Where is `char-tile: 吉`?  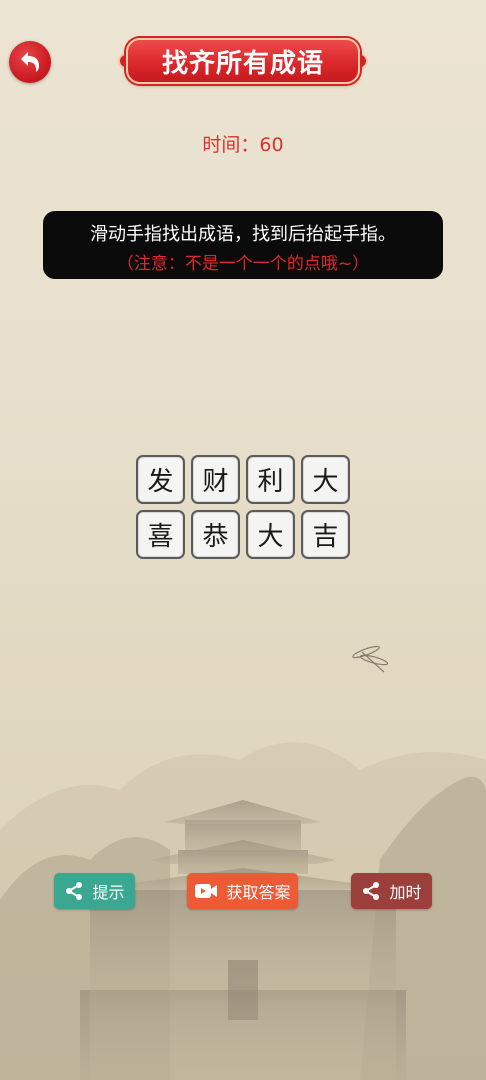
char-tile: 吉 is located at coordinates (325, 534).